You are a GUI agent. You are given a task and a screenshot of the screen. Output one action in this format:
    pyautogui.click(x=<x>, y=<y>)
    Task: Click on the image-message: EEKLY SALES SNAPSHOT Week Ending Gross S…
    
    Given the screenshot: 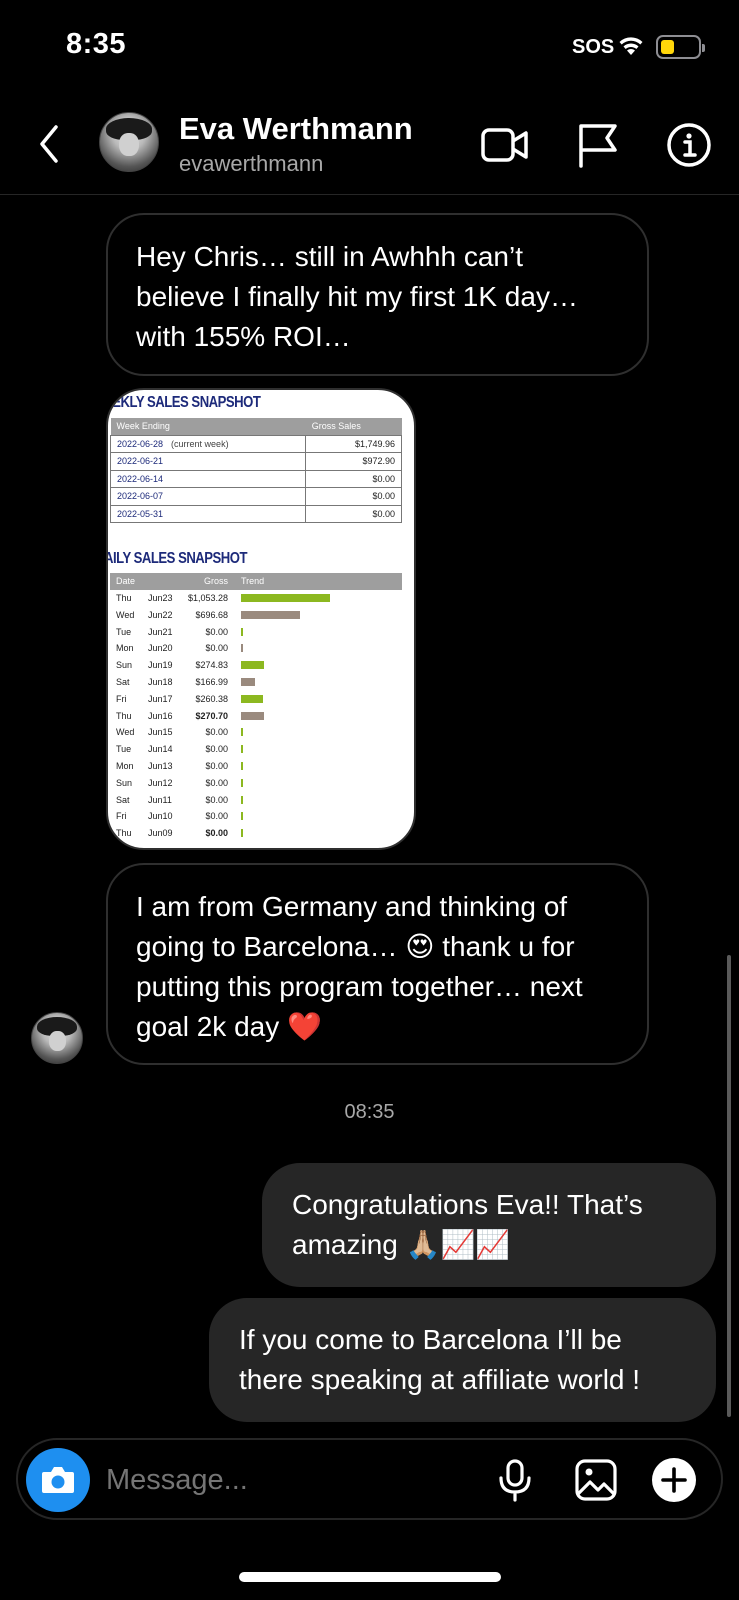 What is the action you would take?
    pyautogui.click(x=261, y=619)
    